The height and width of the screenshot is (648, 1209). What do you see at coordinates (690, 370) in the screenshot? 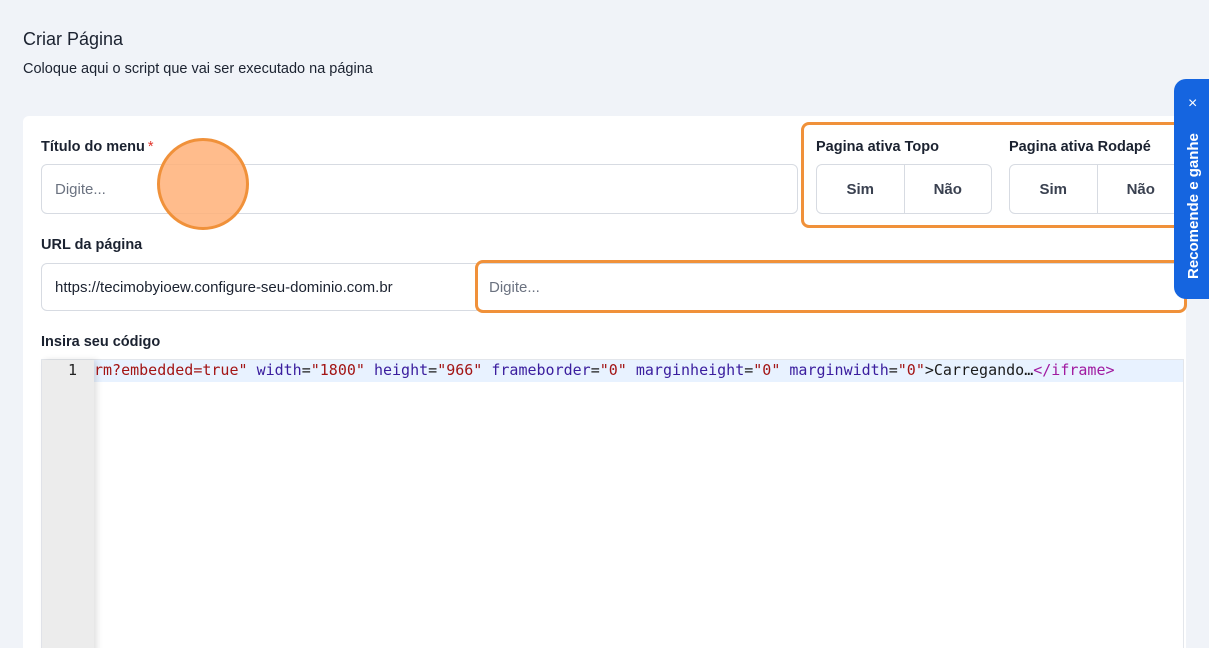
I see `code-token: marginheight` at bounding box center [690, 370].